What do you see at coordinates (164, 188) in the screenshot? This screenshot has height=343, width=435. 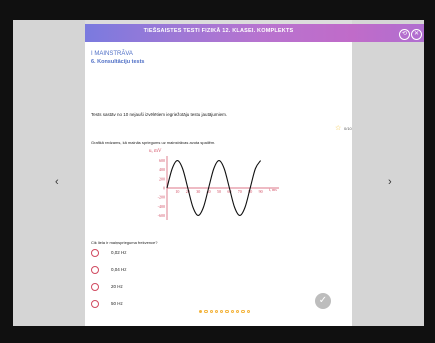 I see `y-tick-label: 0` at bounding box center [164, 188].